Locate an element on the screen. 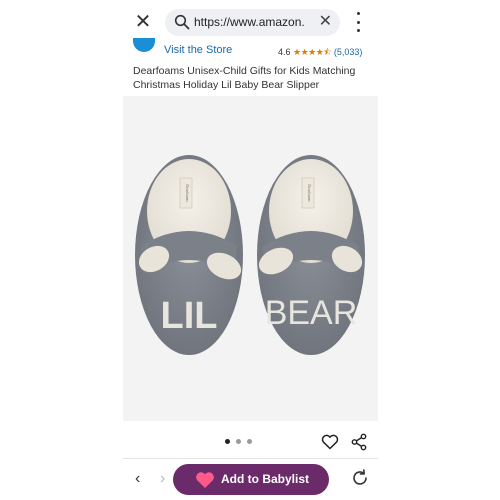 The image size is (500, 500). visit-store-link: Visit the Store is located at coordinates (198, 50).